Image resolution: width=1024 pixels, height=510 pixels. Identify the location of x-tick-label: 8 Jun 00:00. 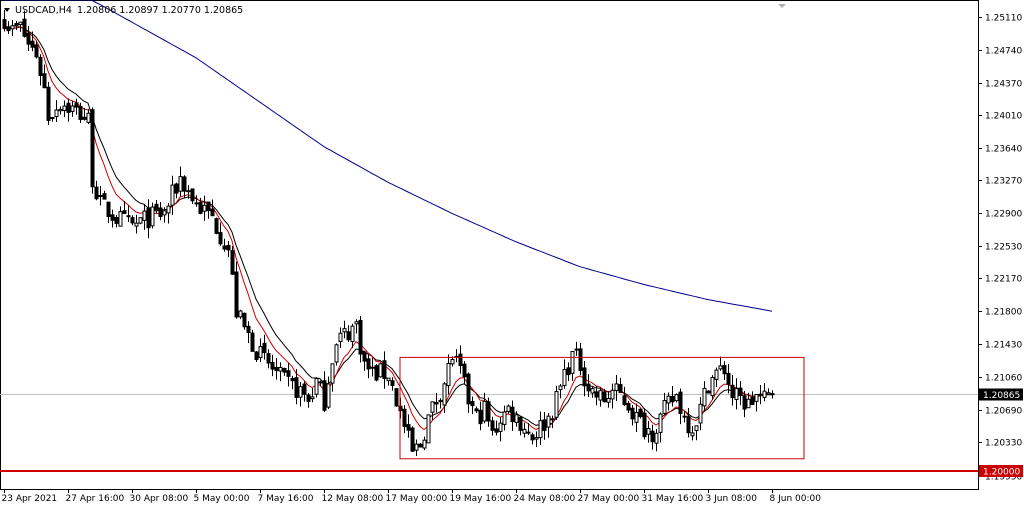
(796, 499).